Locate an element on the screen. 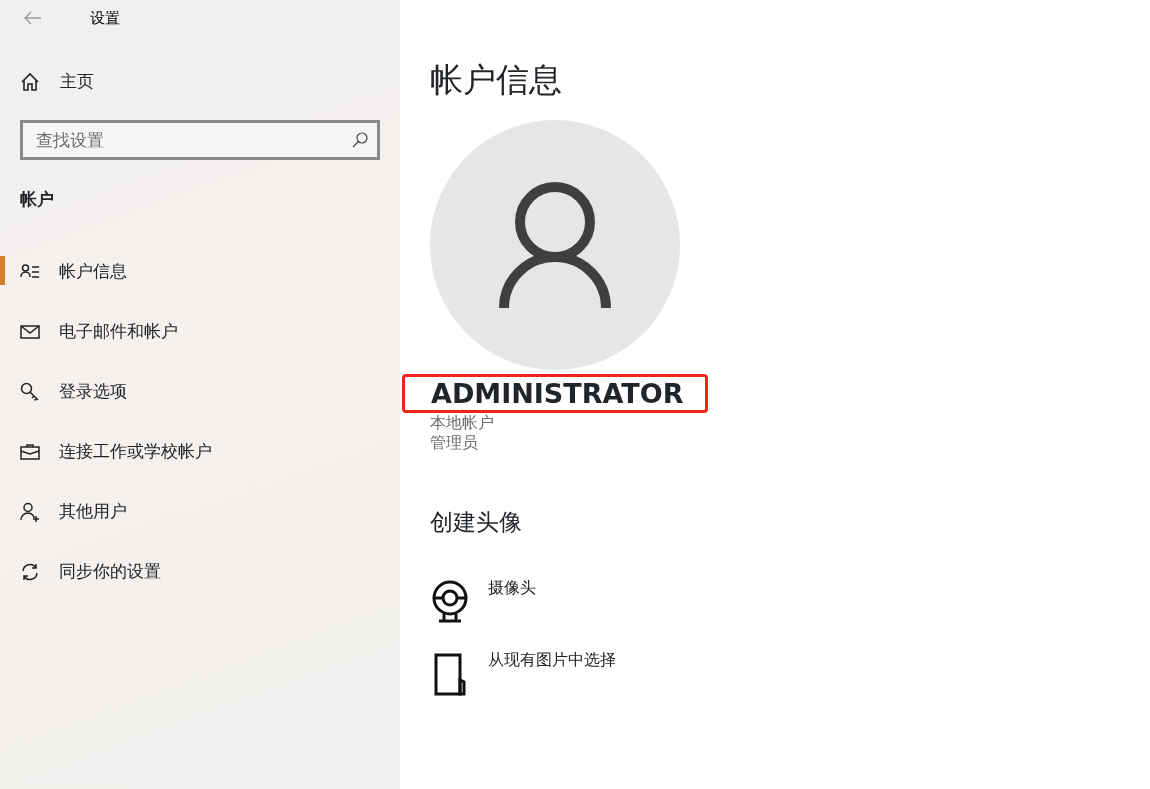  webcam-icon is located at coordinates (450, 601).